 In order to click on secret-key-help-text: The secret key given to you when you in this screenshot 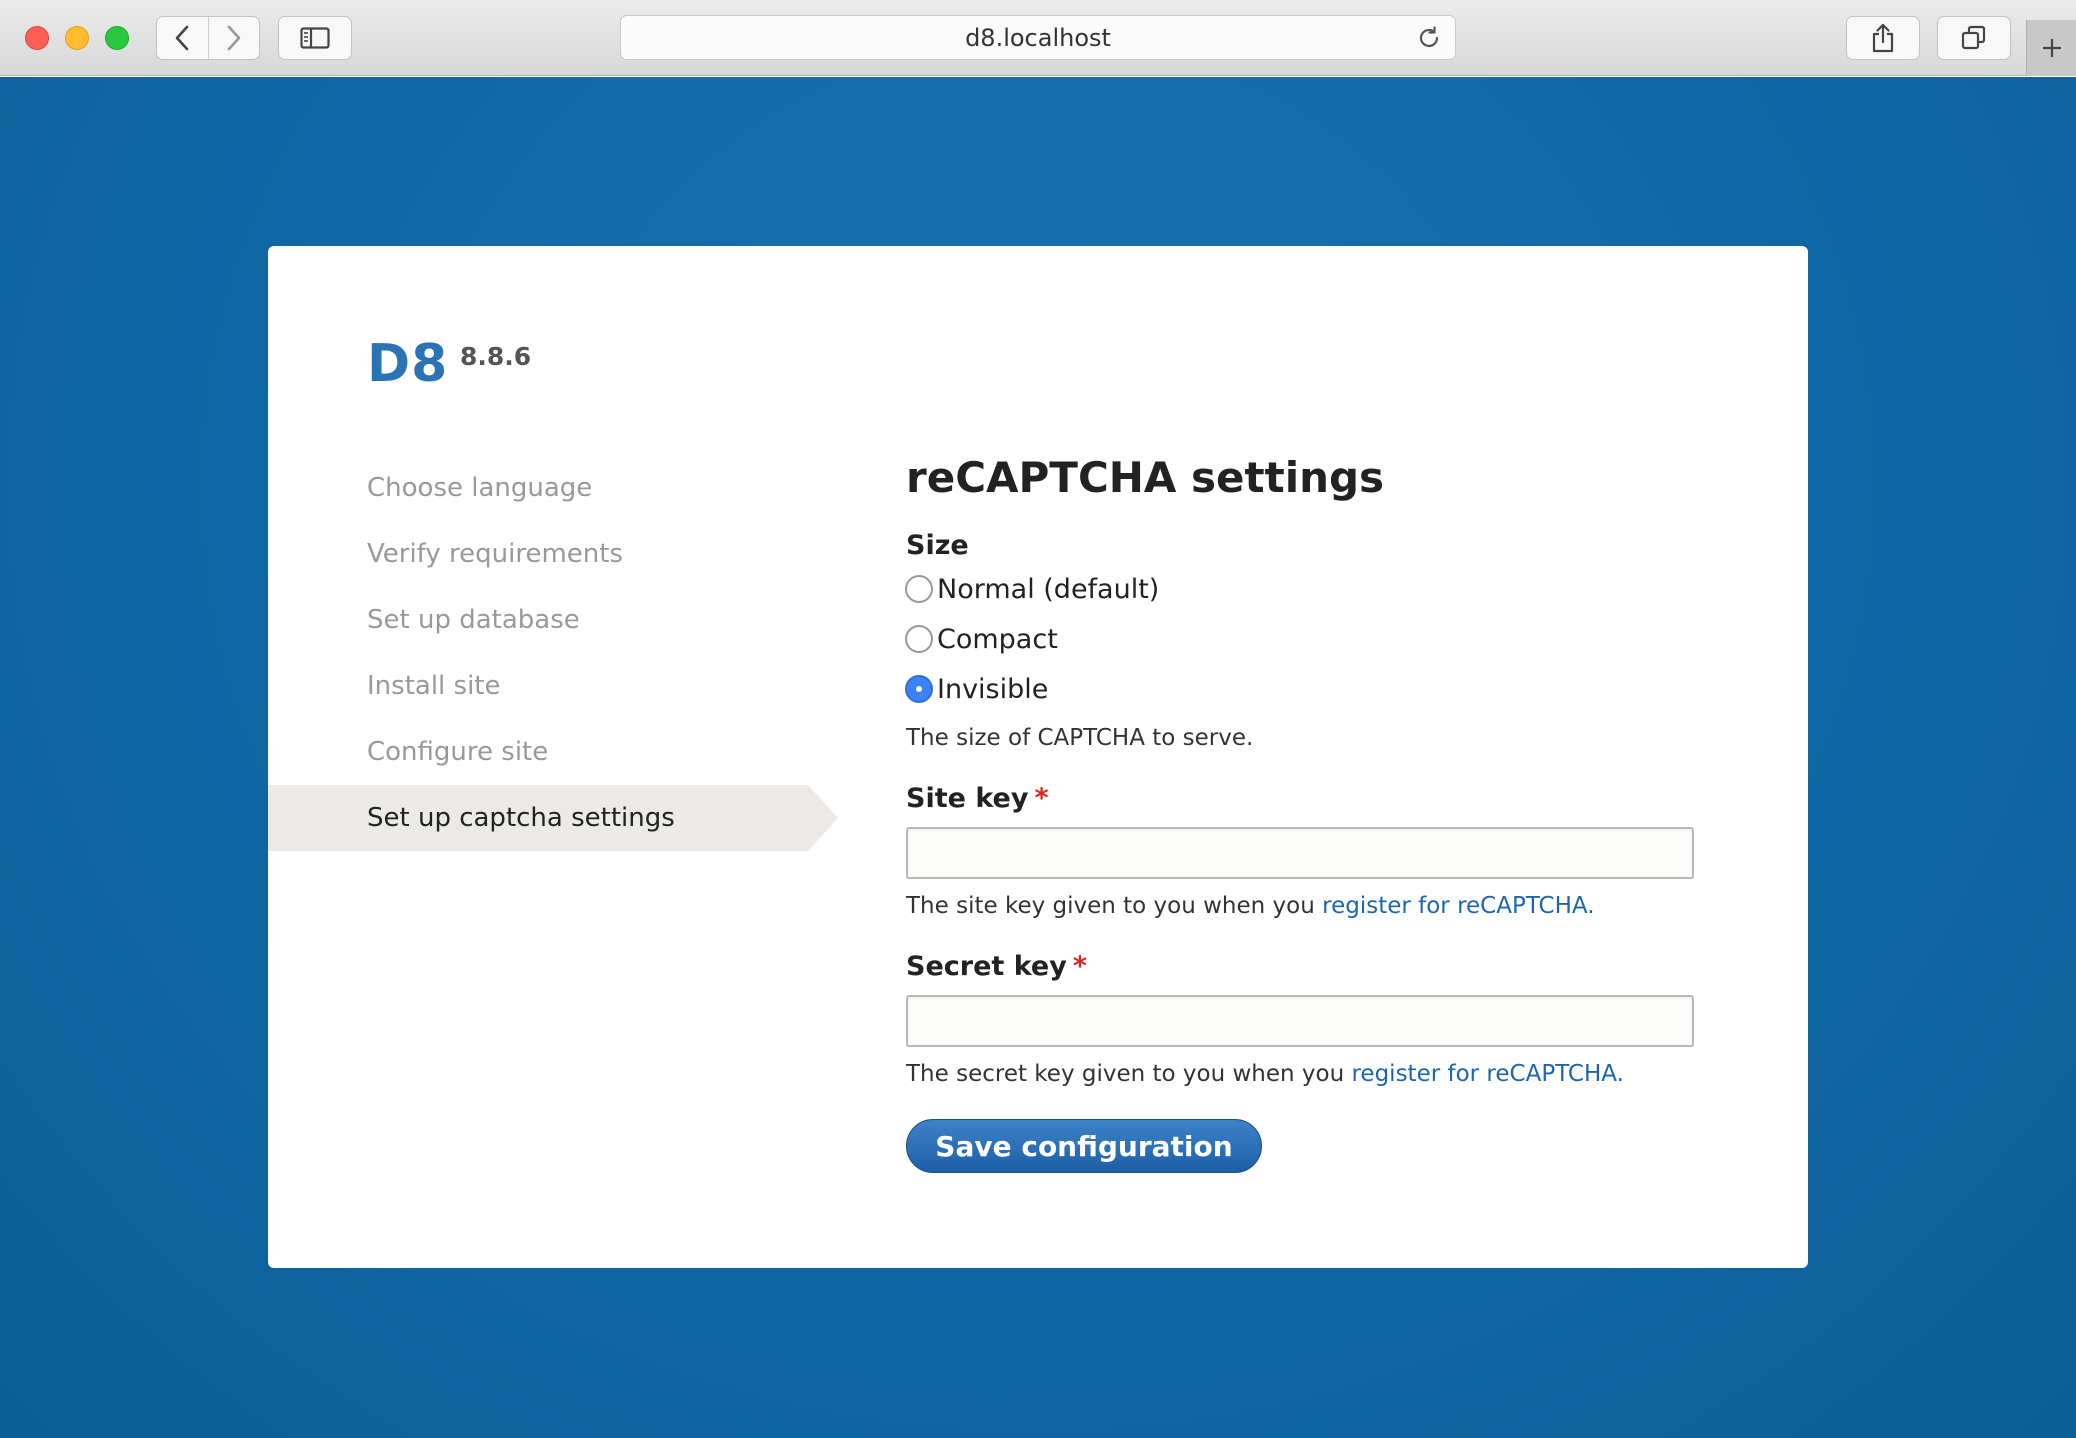, I will do `click(1129, 1074)`.